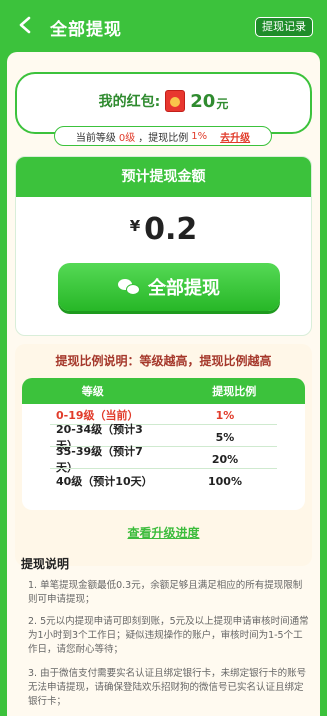 The height and width of the screenshot is (716, 327). Describe the element at coordinates (171, 229) in the screenshot. I see `withdraw-amount: 0.2` at that location.